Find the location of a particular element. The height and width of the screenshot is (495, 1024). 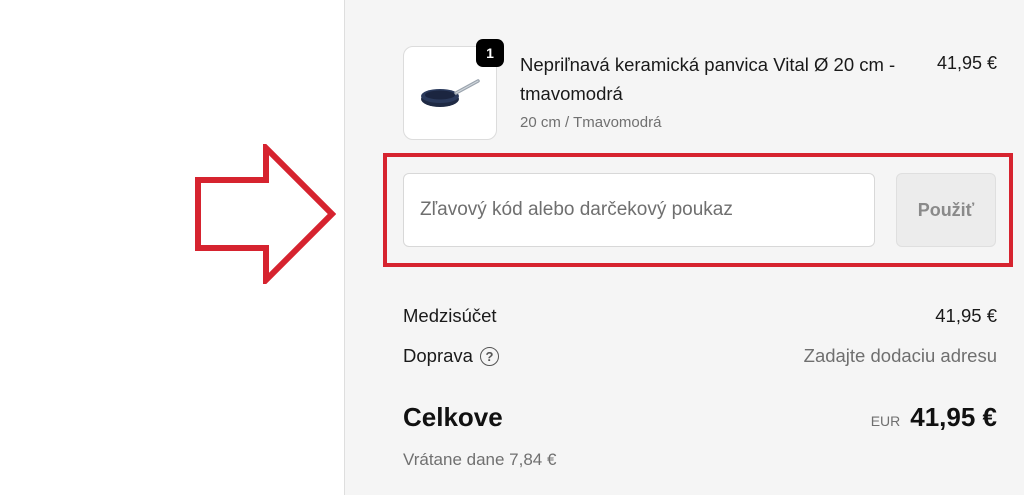

shipping-label: Doprava is located at coordinates (438, 355).